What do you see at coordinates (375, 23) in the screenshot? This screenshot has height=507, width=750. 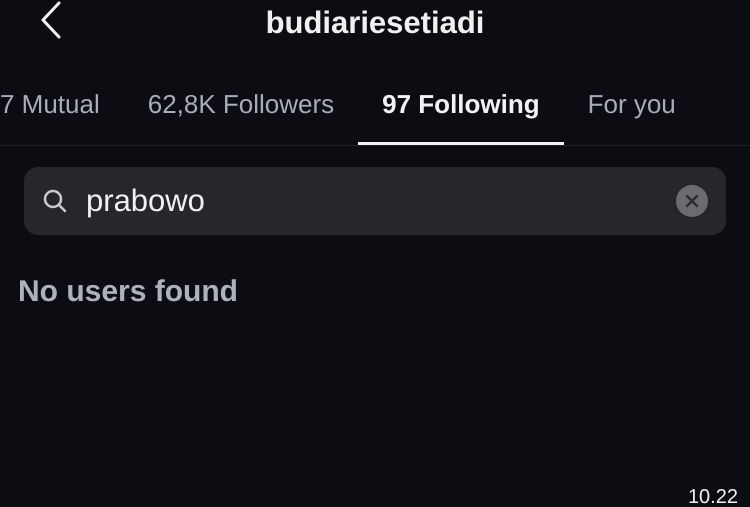 I see `username-title: budiariesetiadi` at bounding box center [375, 23].